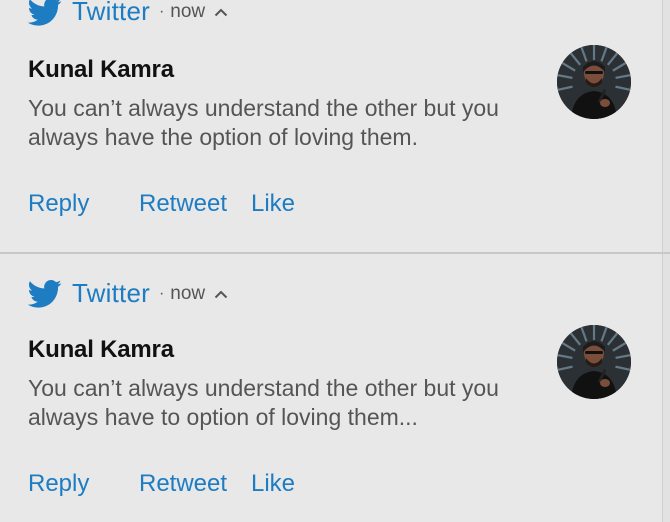  What do you see at coordinates (666, 261) in the screenshot?
I see `screen-edge` at bounding box center [666, 261].